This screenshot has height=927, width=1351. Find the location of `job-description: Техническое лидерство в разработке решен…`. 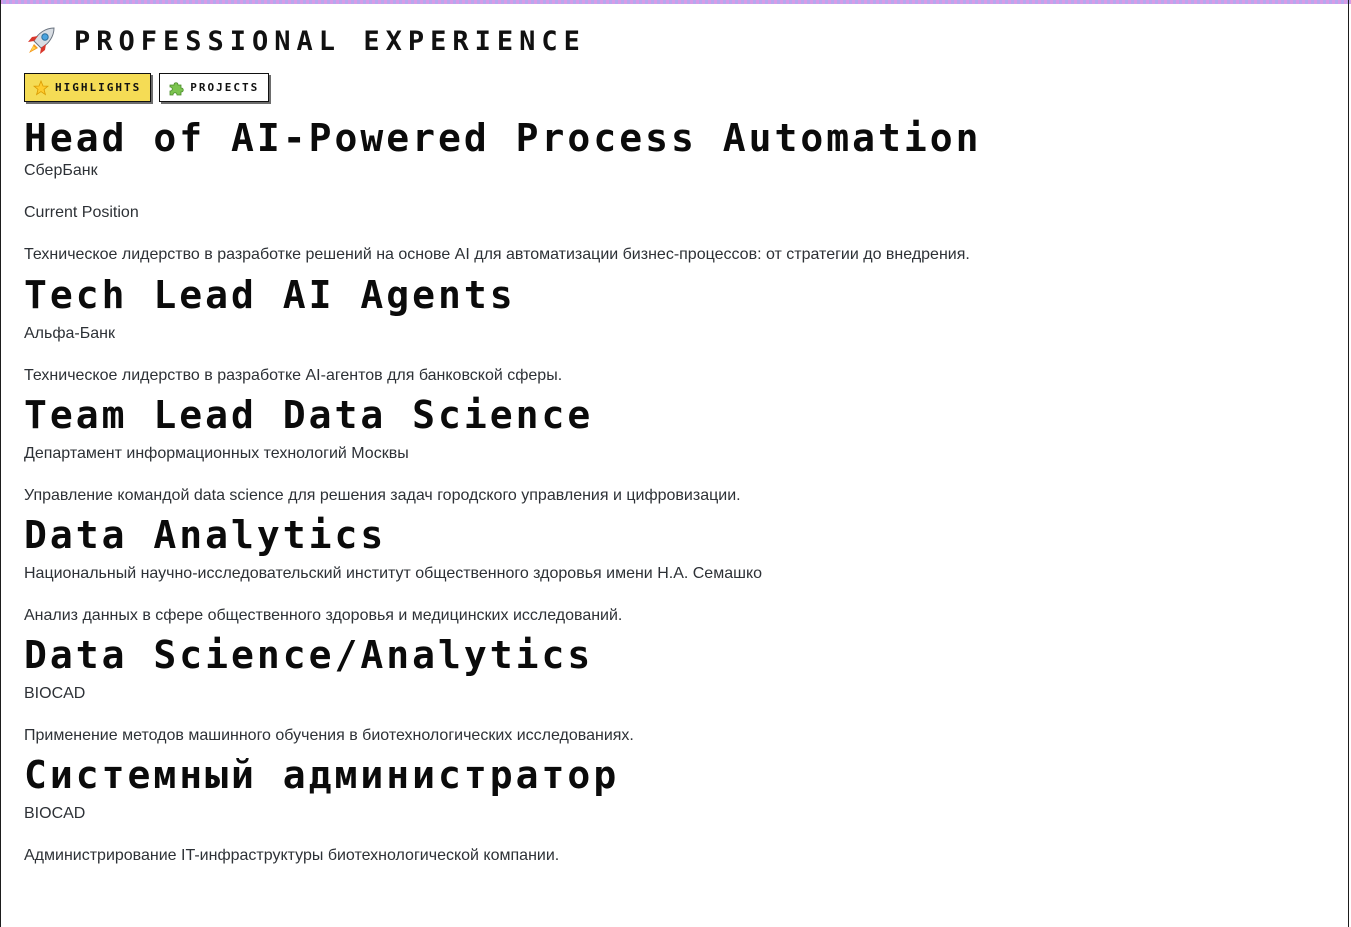

job-description: Техническое лидерство в разработке решен… is located at coordinates (497, 254).